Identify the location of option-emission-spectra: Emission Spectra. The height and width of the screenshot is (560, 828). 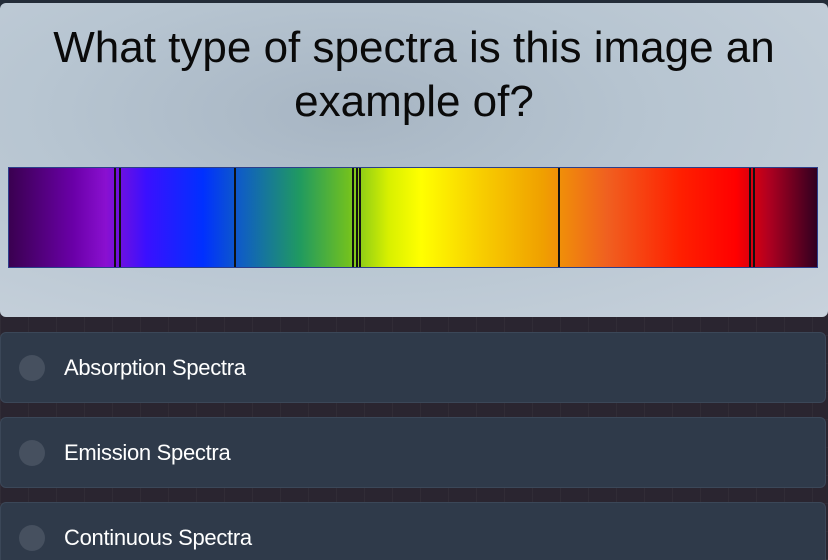
(413, 452).